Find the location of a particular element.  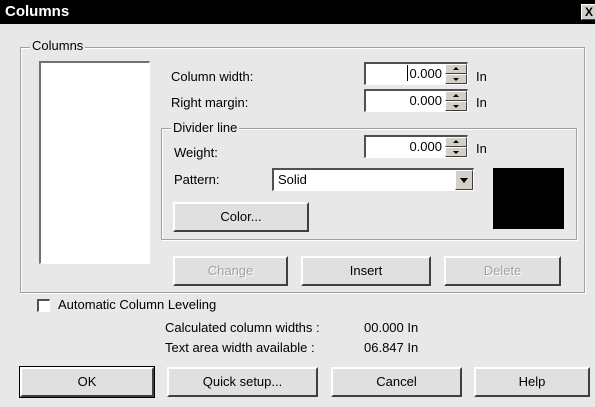

auto-leveling-label: Automatic Column Leveling is located at coordinates (137, 304).